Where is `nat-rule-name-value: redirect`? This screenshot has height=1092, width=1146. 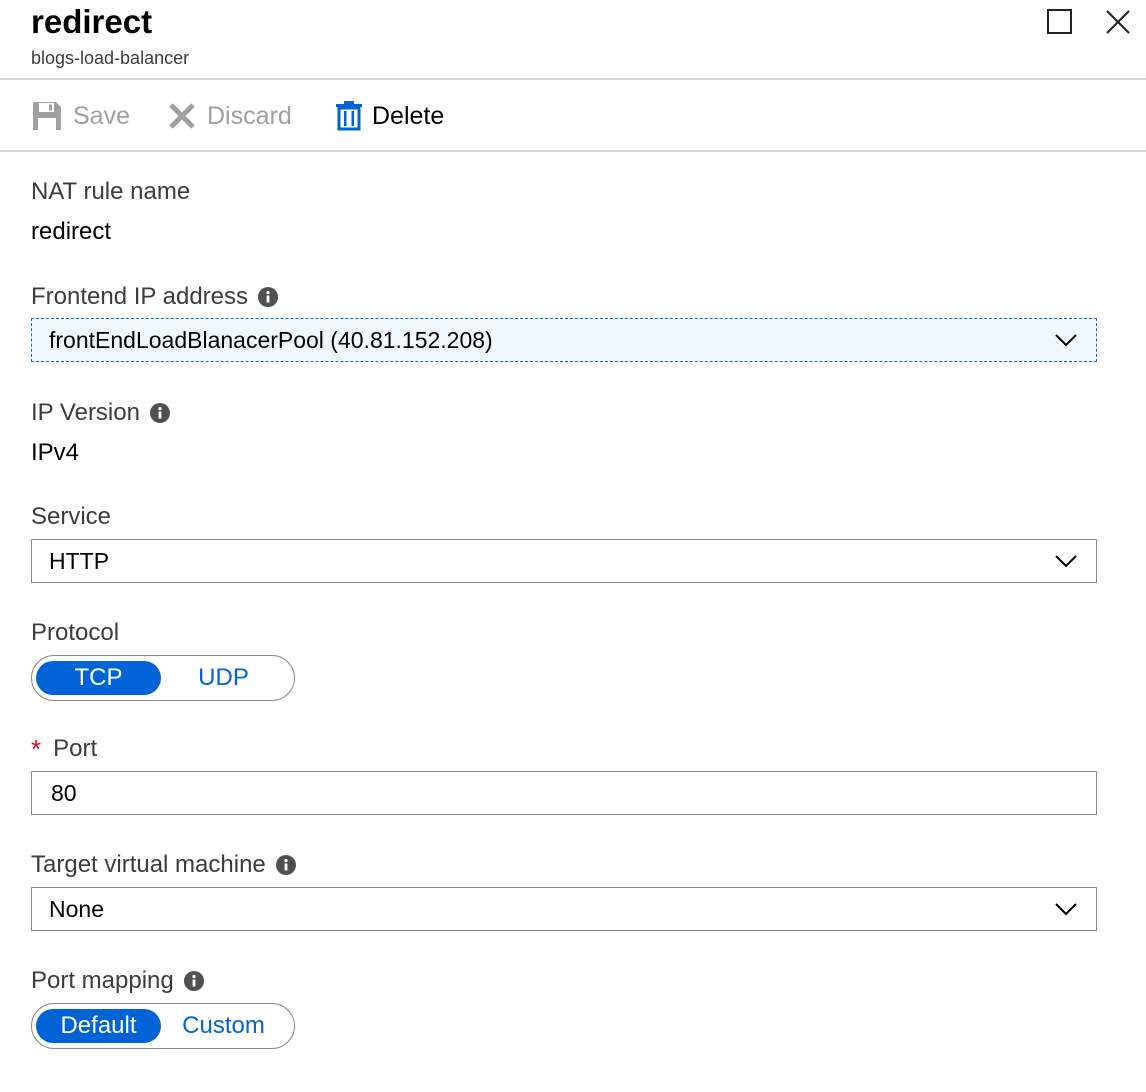 nat-rule-name-value: redirect is located at coordinates (71, 231).